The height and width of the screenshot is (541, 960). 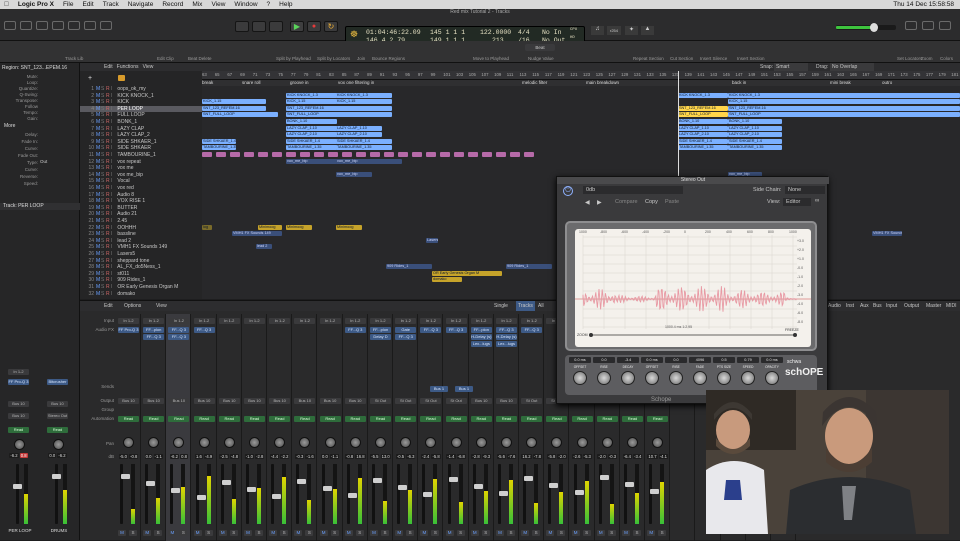 I want to click on audio-fx-slot: FF...plon, so click(x=154, y=330).